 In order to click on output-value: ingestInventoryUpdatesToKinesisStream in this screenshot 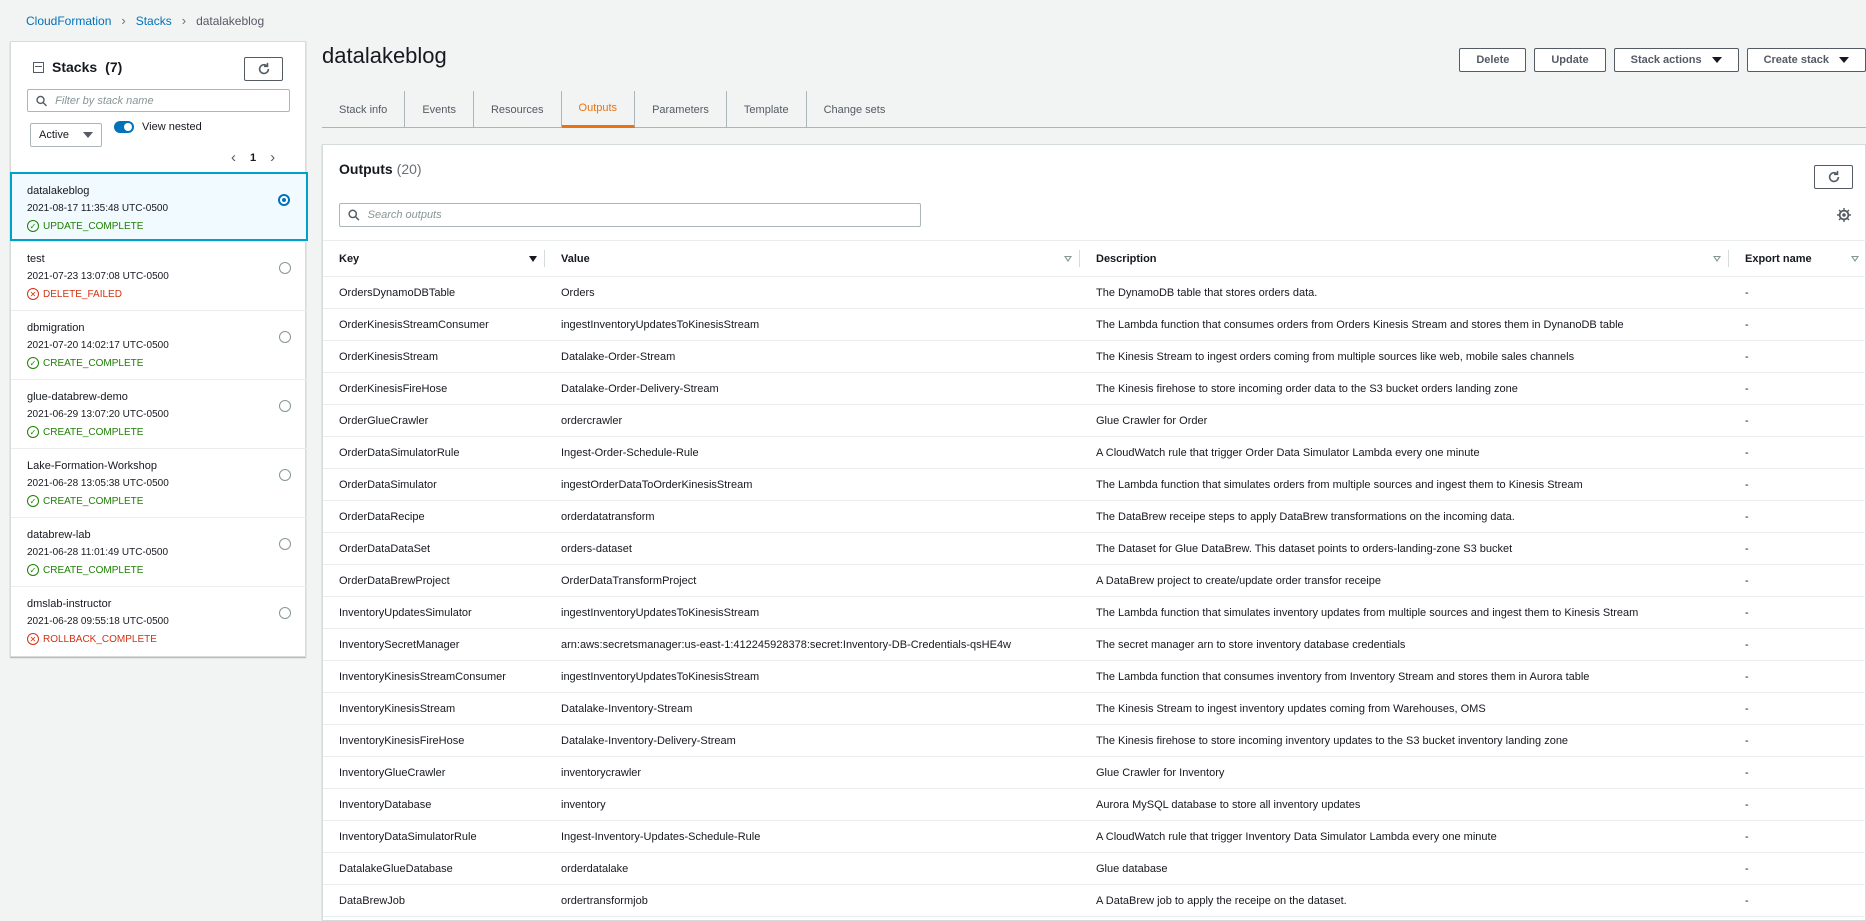, I will do `click(660, 324)`.